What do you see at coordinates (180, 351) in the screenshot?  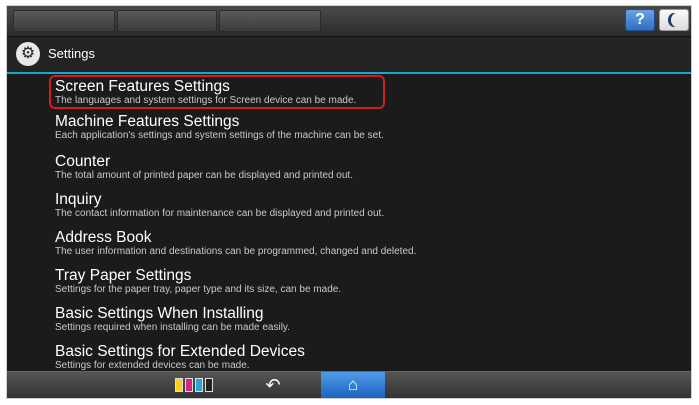 I see `item-name: Basic Settings for Extended Devices` at bounding box center [180, 351].